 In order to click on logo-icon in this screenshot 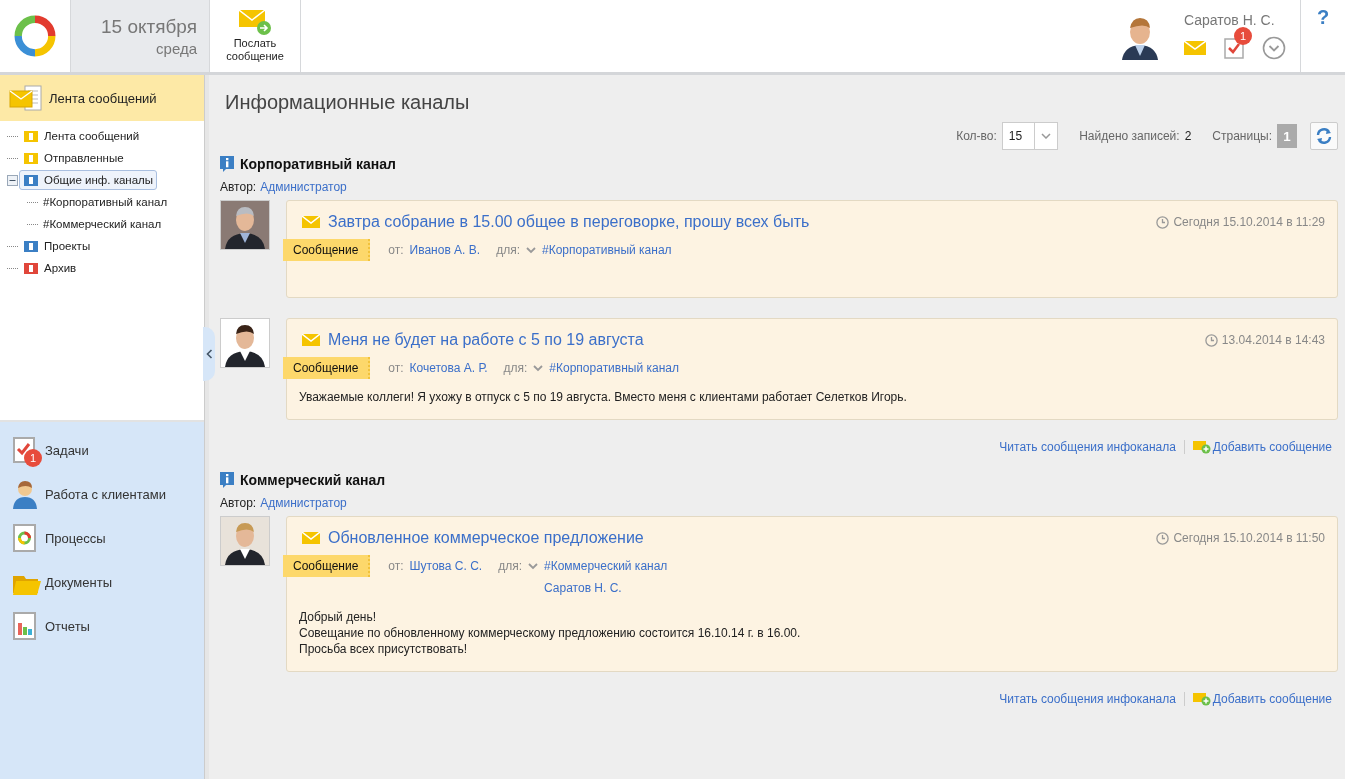, I will do `click(35, 36)`.